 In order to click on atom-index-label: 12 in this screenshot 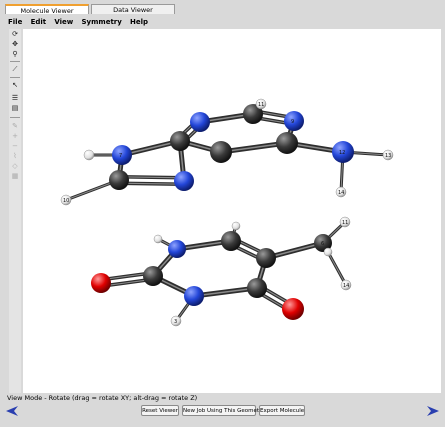, I will do `click(342, 153)`.